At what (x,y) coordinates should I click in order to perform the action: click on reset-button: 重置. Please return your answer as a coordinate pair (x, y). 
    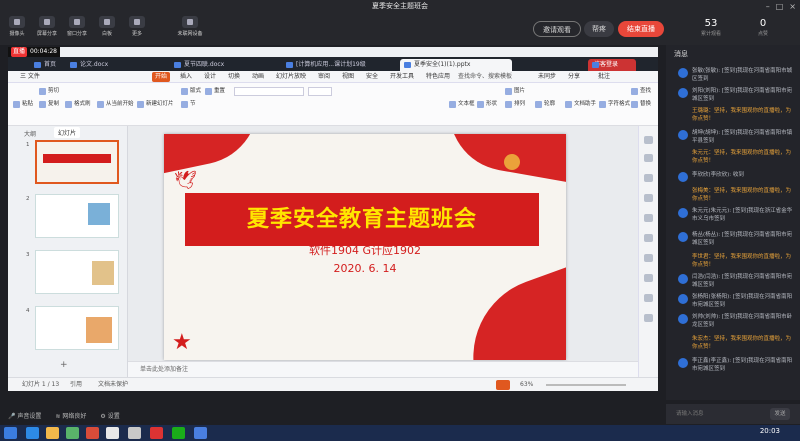
    Looking at the image, I should click on (214, 91).